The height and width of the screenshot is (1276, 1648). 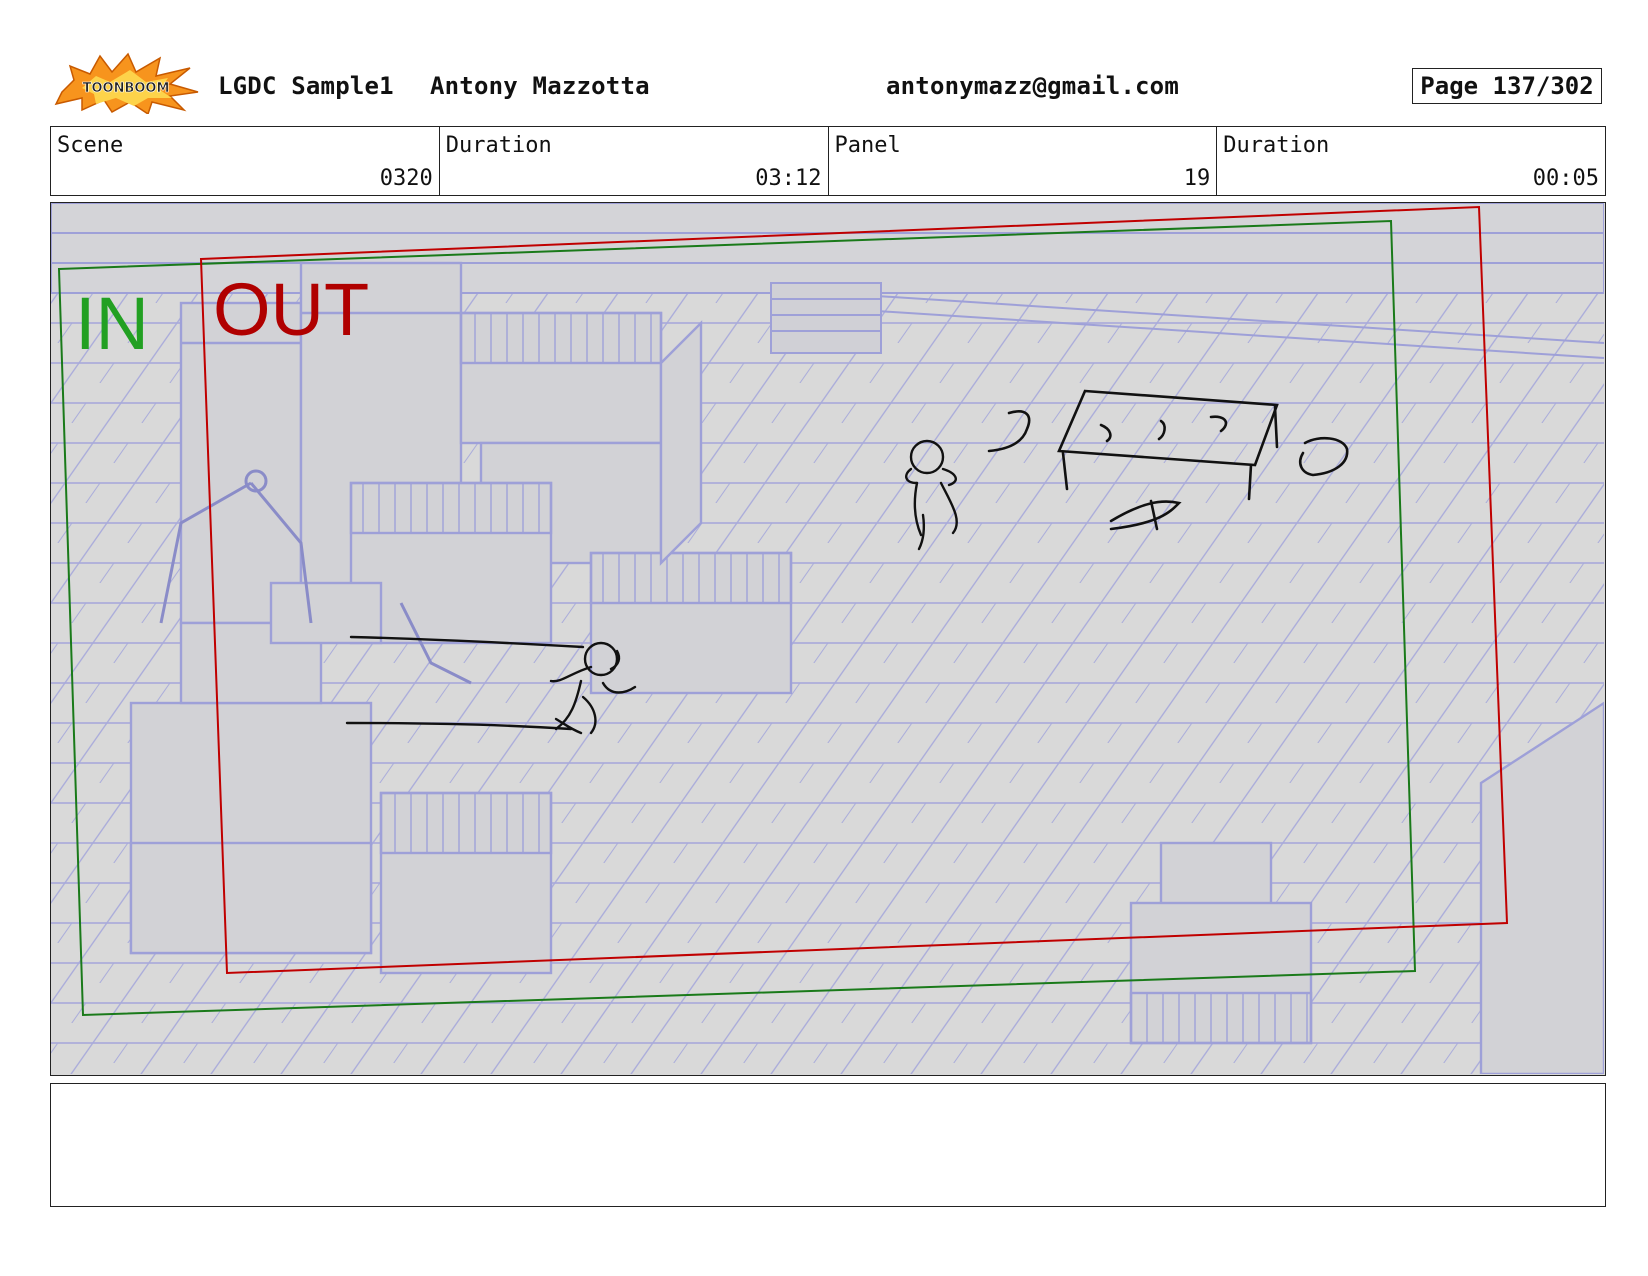 I want to click on project-title: LGDC Sample1, so click(x=306, y=86).